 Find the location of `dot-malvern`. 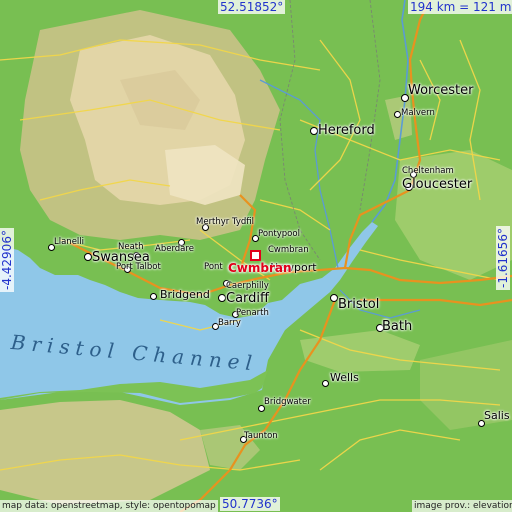

dot-malvern is located at coordinates (397, 114).